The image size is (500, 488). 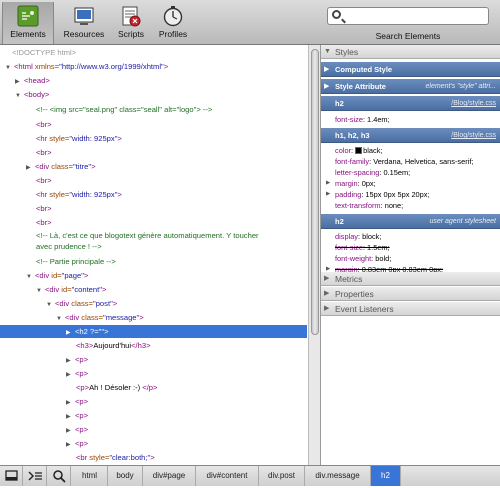 I want to click on scripts-icon, so click(x=131, y=16).